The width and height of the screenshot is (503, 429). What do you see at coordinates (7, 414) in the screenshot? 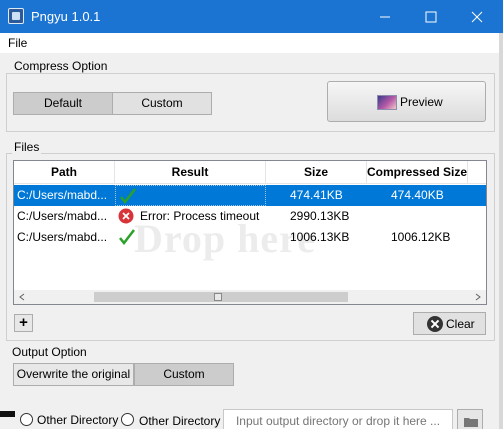
I see `truncated-control` at bounding box center [7, 414].